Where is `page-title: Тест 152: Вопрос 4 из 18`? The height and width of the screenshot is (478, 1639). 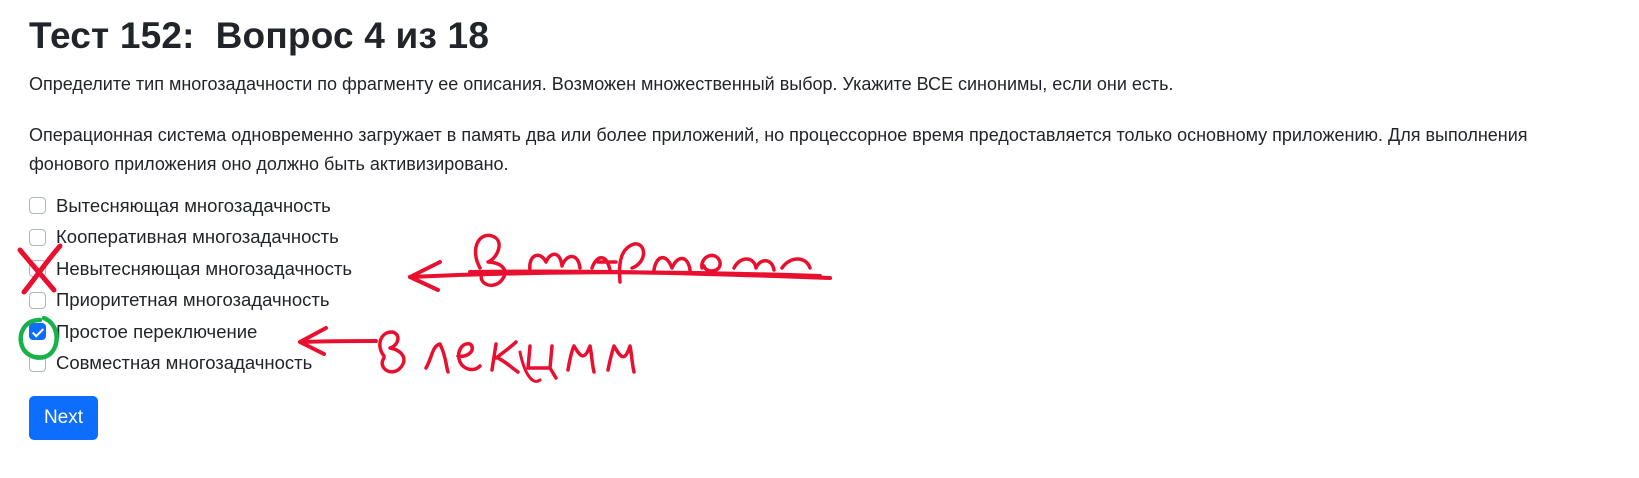
page-title: Тест 152: Вопрос 4 из 18 is located at coordinates (259, 35).